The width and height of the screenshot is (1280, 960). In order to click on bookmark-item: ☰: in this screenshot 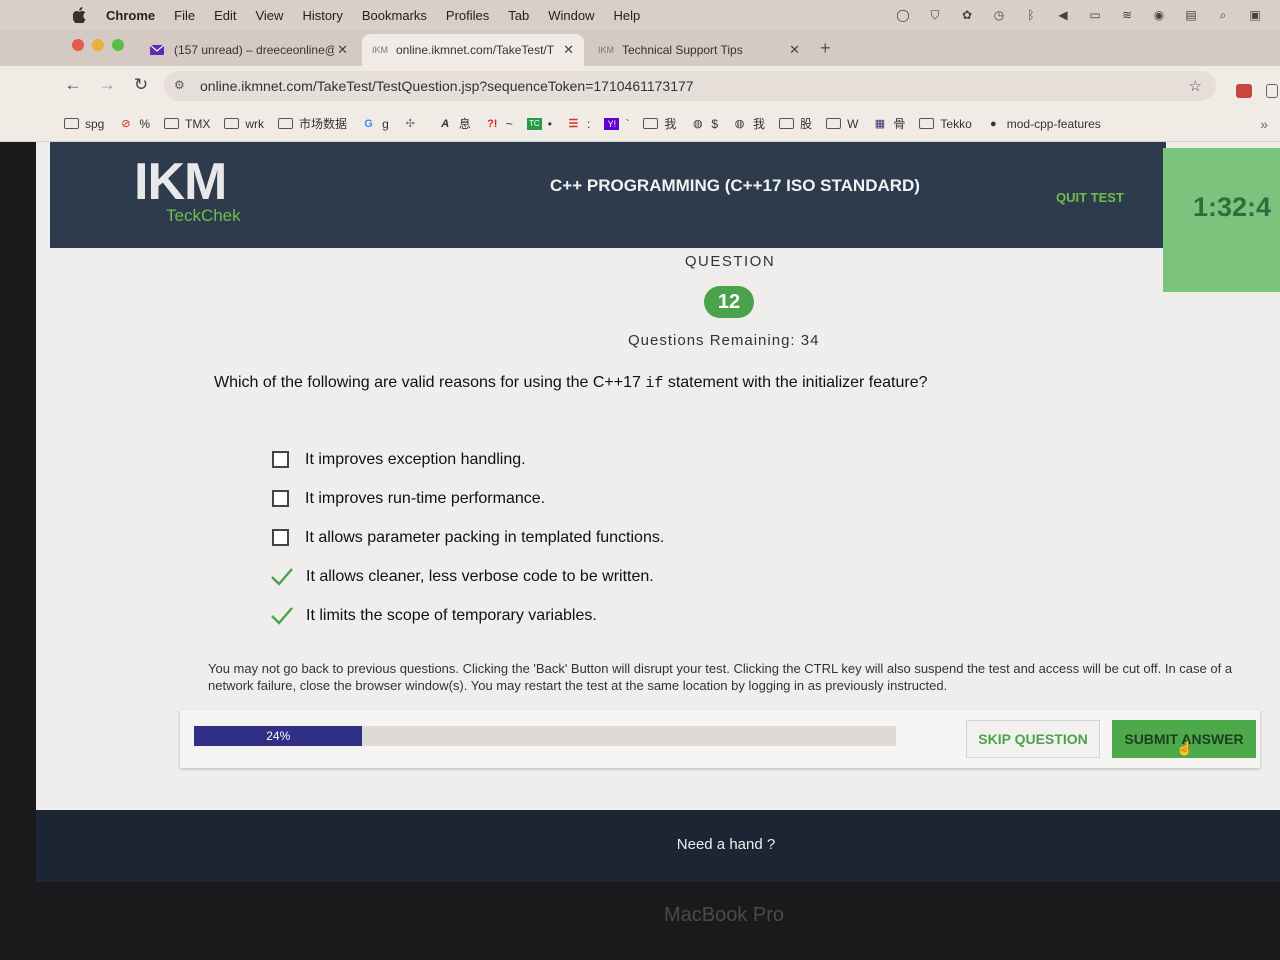, I will do `click(578, 124)`.